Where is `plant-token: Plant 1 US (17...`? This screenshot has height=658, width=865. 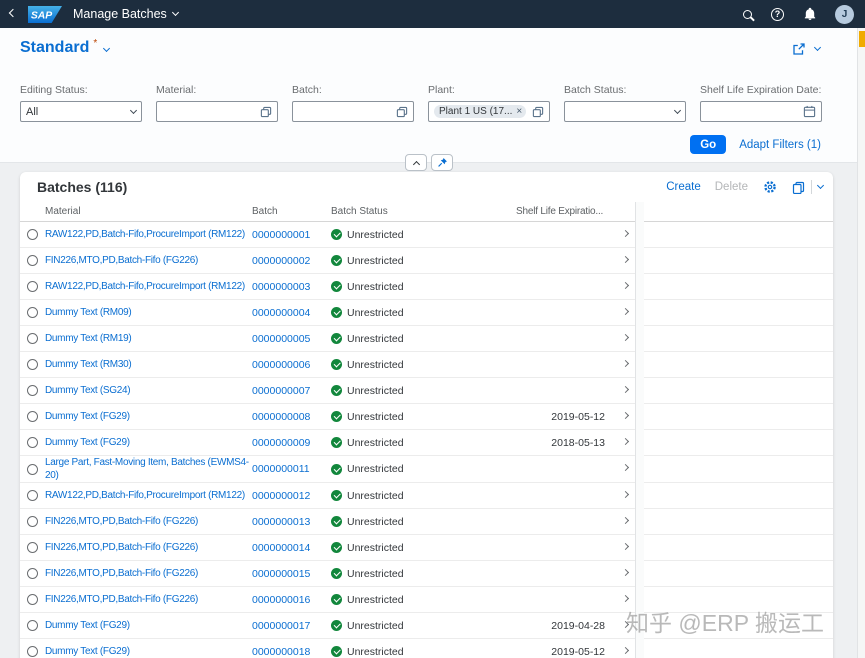 plant-token: Plant 1 US (17... is located at coordinates (480, 111).